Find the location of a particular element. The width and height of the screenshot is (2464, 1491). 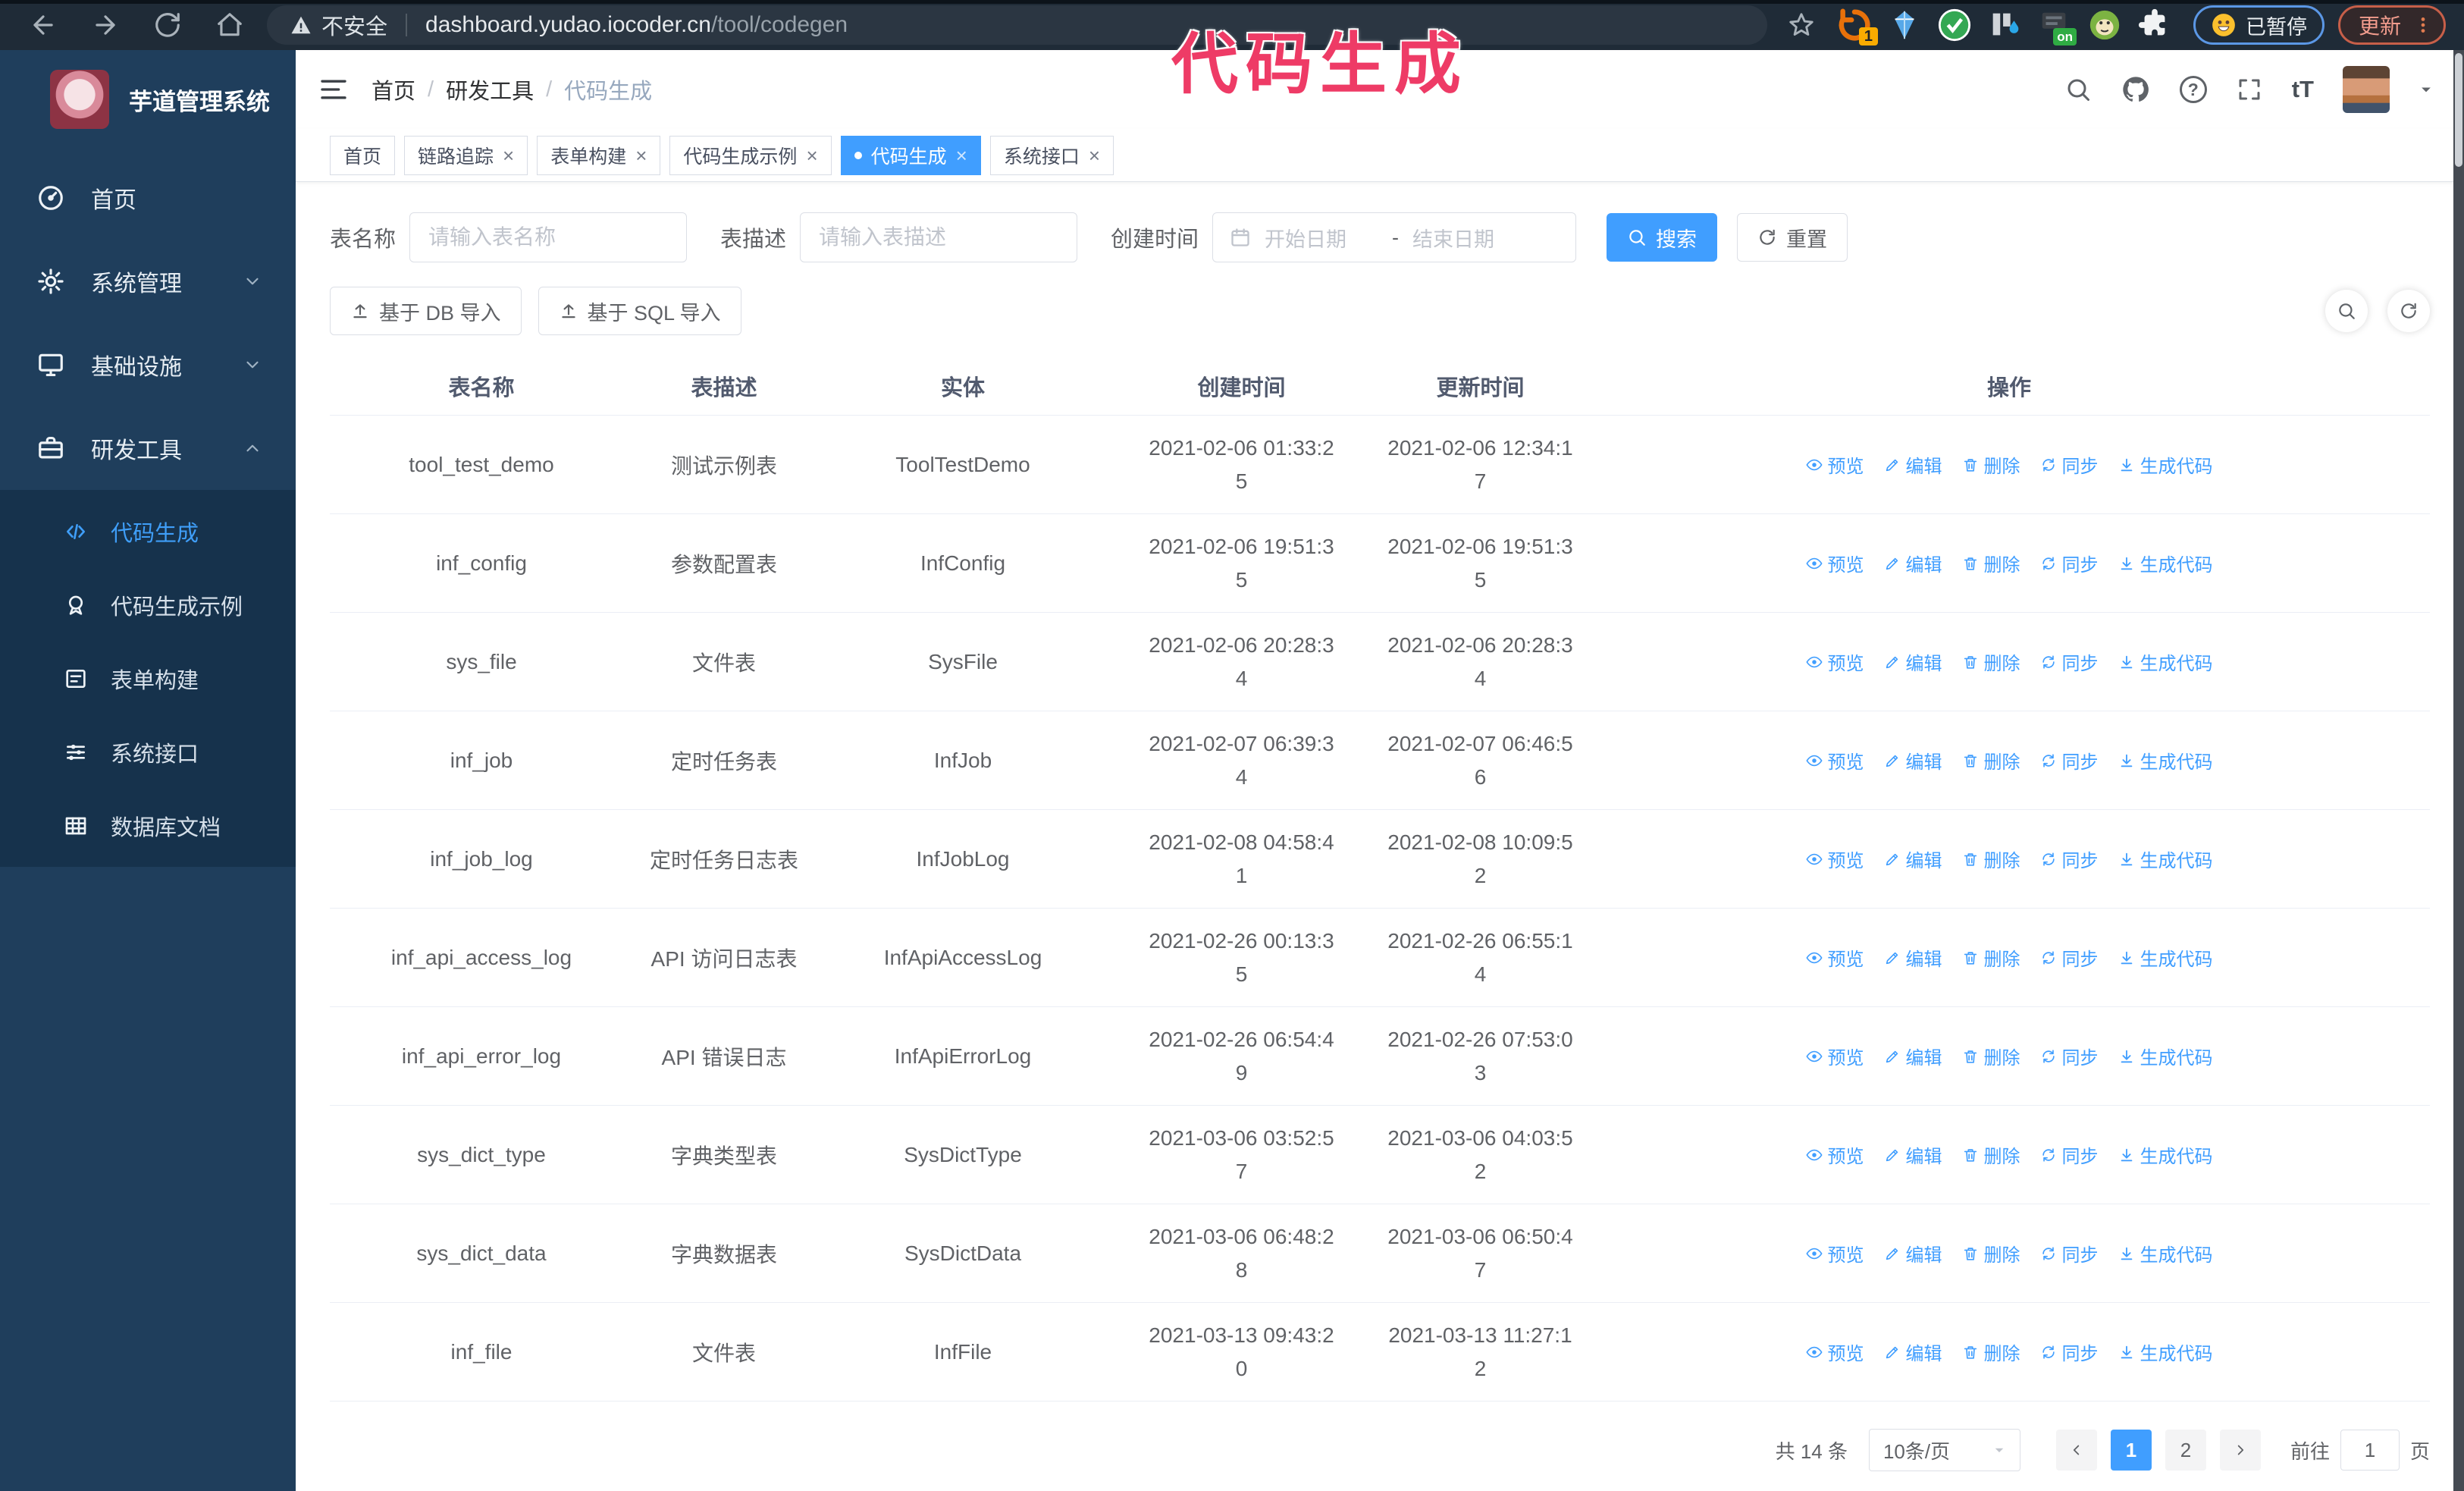

table-desc-input is located at coordinates (939, 237).